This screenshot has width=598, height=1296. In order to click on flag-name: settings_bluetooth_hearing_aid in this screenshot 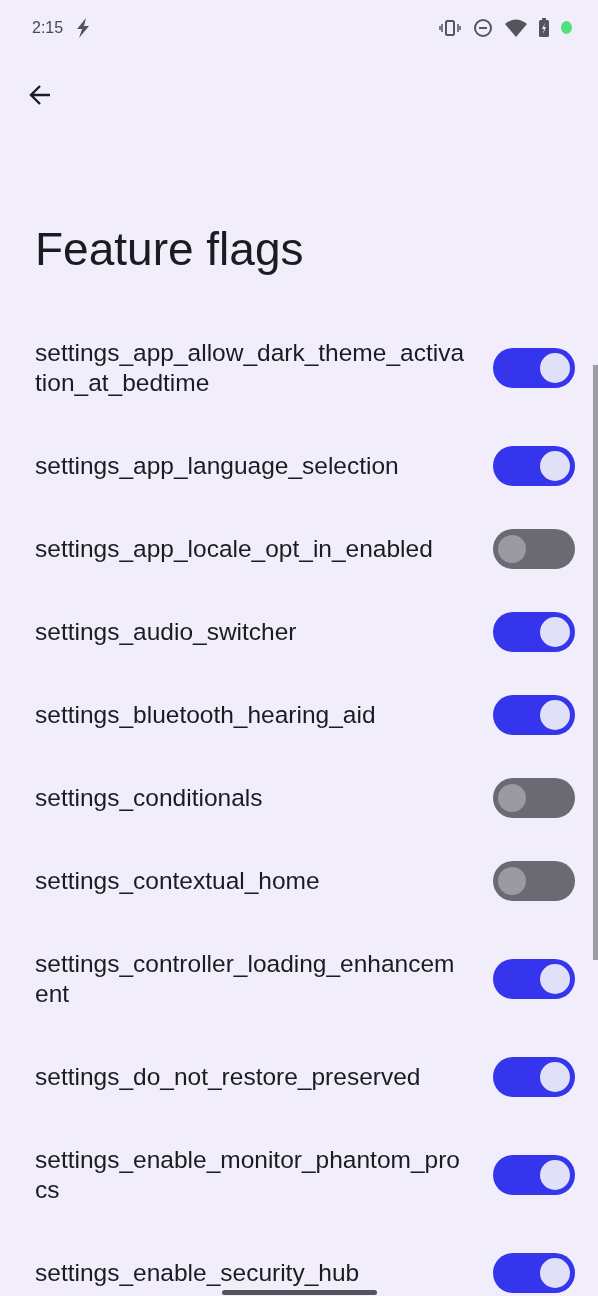, I will do `click(205, 714)`.